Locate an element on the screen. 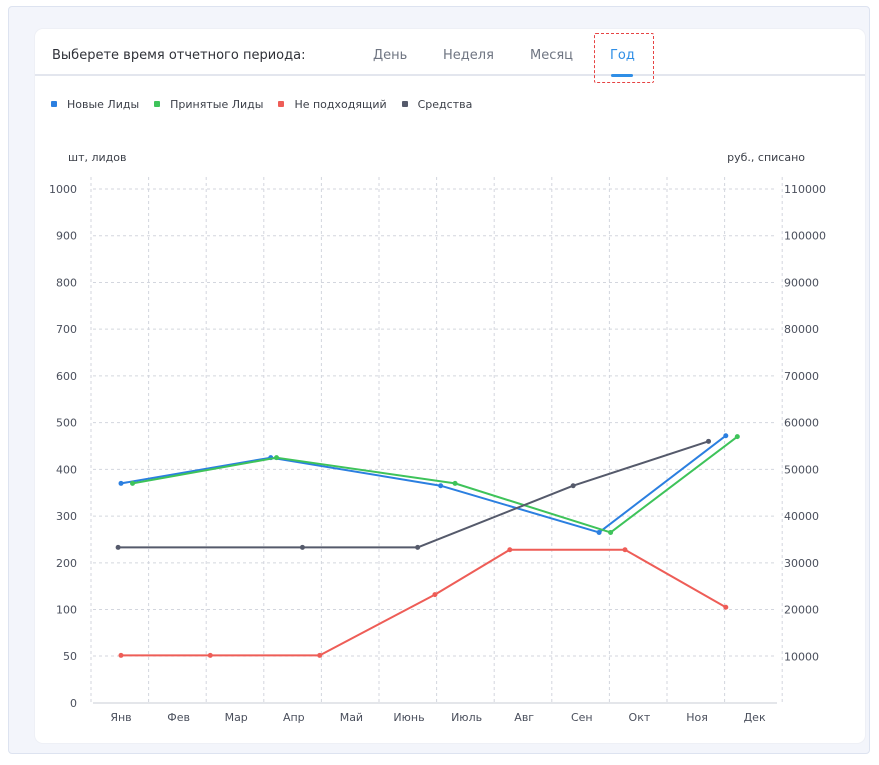  x-tick-label: Авг is located at coordinates (524, 717).